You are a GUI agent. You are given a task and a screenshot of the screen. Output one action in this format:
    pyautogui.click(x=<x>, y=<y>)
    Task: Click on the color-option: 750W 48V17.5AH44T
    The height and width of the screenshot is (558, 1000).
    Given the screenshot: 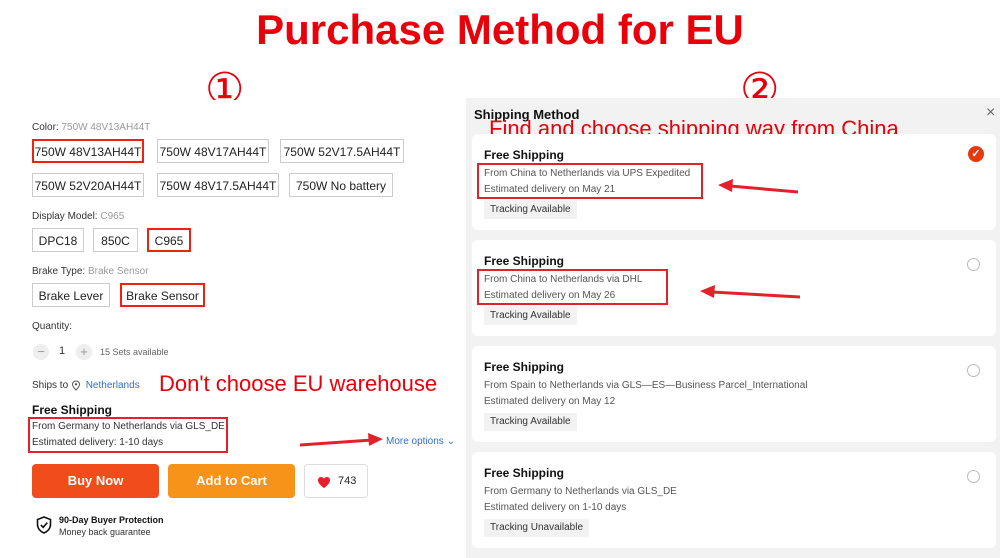 What is the action you would take?
    pyautogui.click(x=218, y=185)
    